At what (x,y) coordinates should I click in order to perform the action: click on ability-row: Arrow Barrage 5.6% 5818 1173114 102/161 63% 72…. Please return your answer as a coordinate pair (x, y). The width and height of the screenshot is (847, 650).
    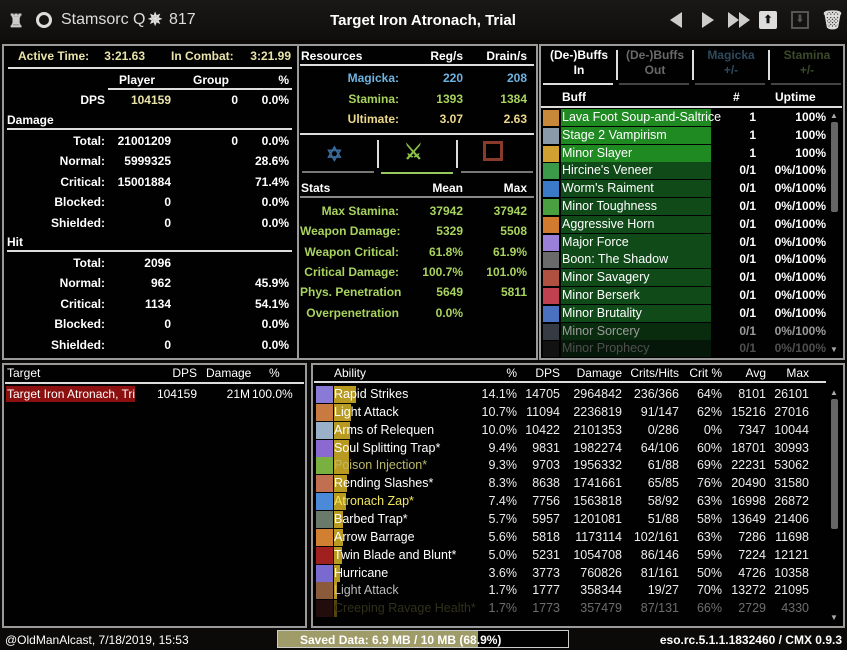
    Looking at the image, I should click on (570, 537).